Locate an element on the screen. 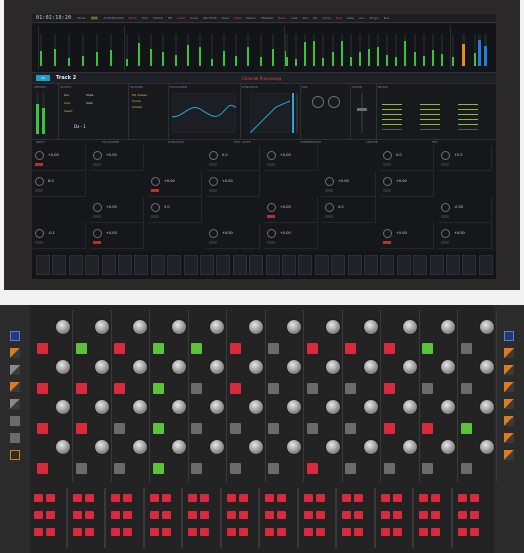 This screenshot has height=553, width=524. toolbar-item: Clear is located at coordinates (225, 18).